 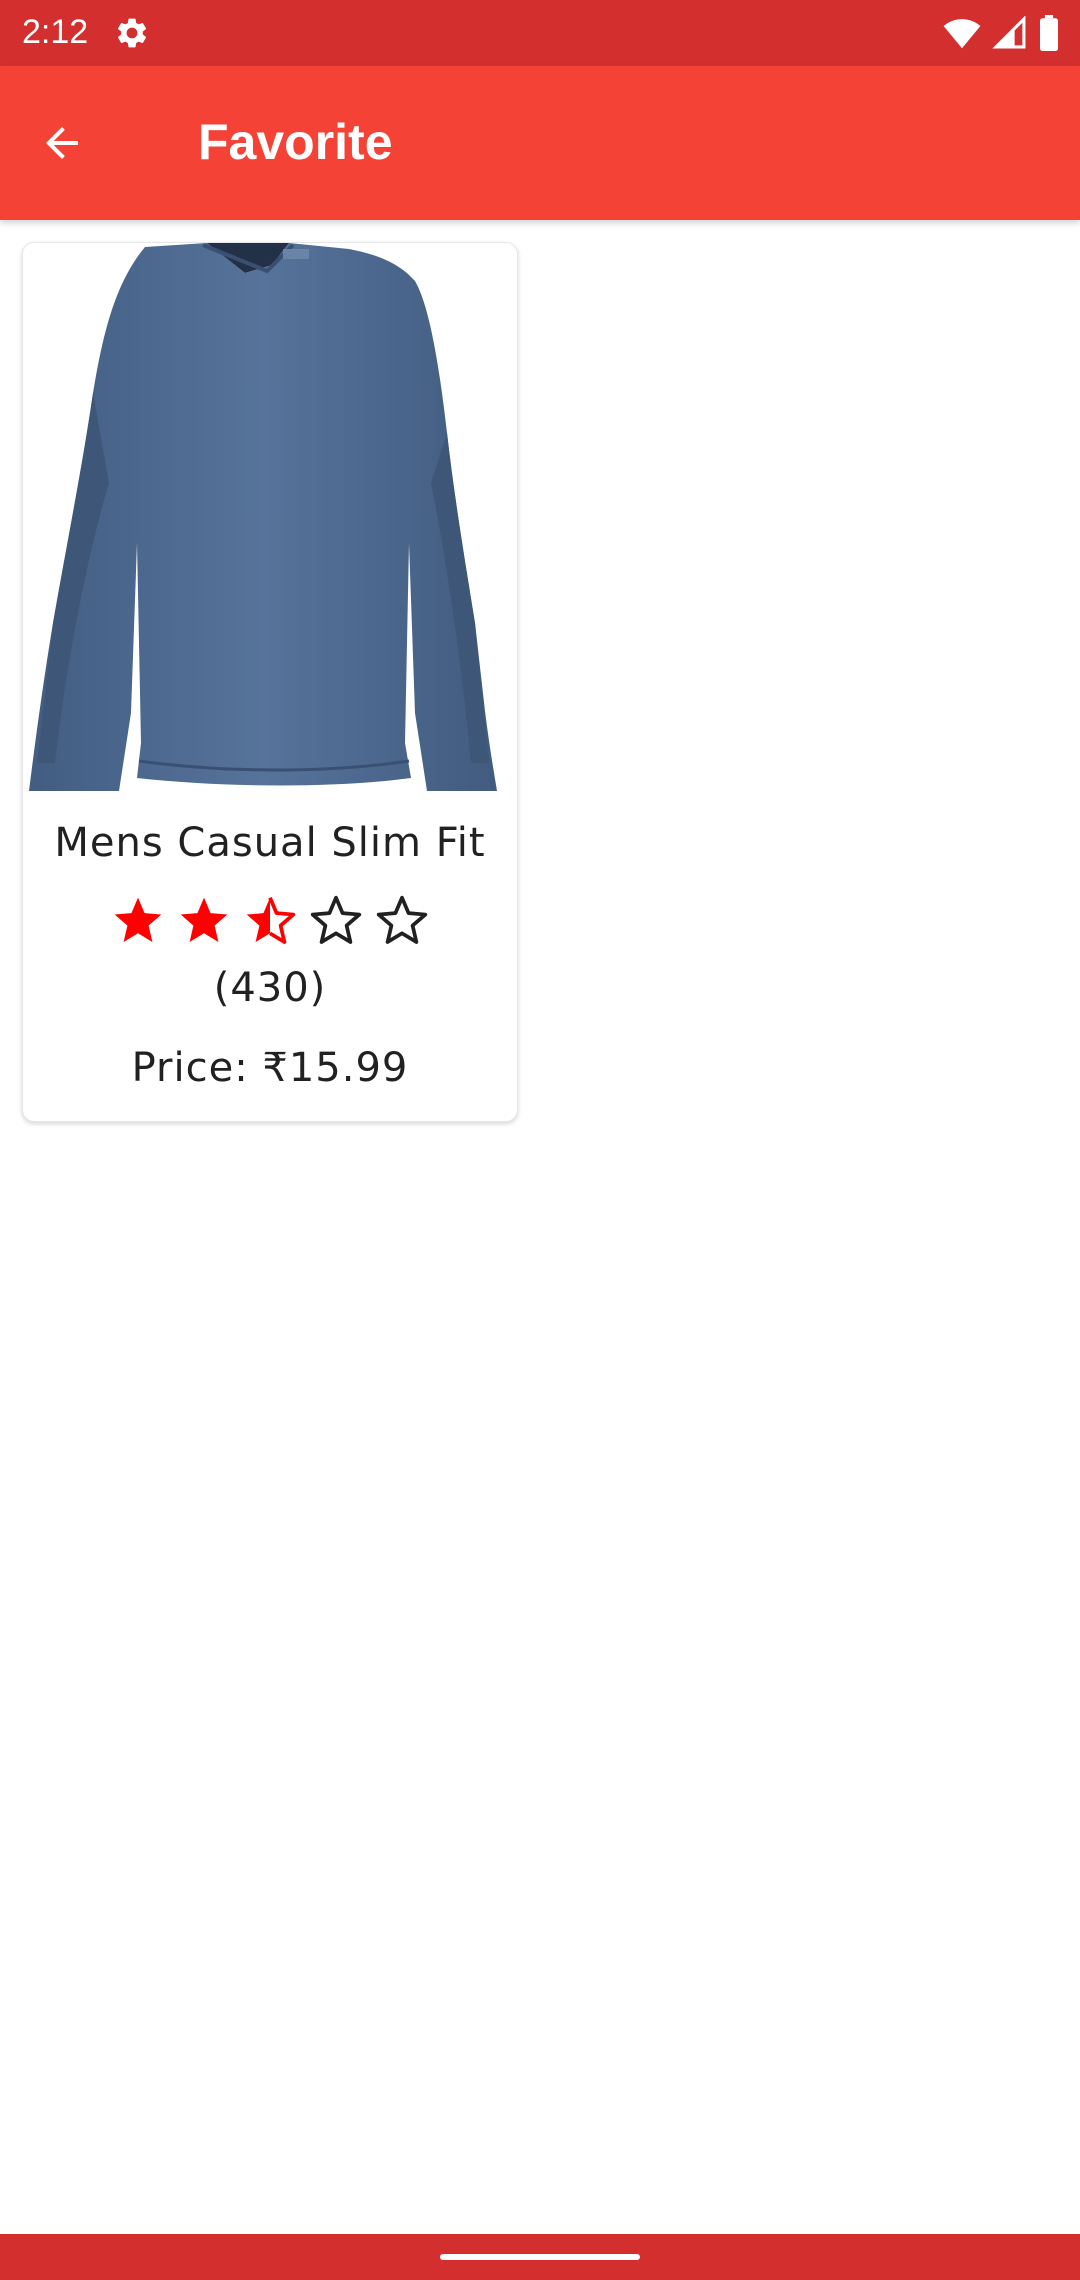 I want to click on rating-stars, so click(x=270, y=923).